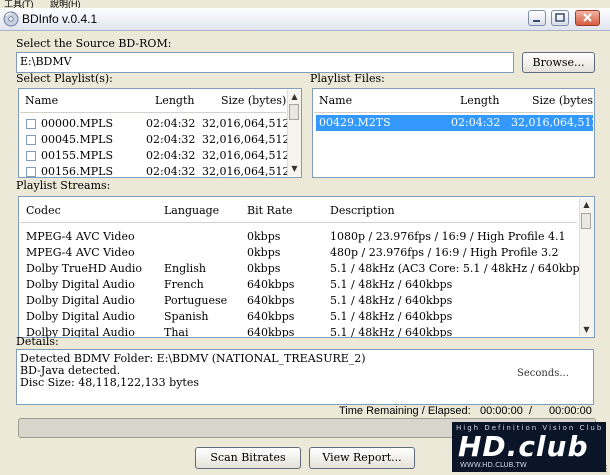  Describe the element at coordinates (586, 267) in the screenshot. I see `streams-scrollbar: ▲ ▼` at that location.